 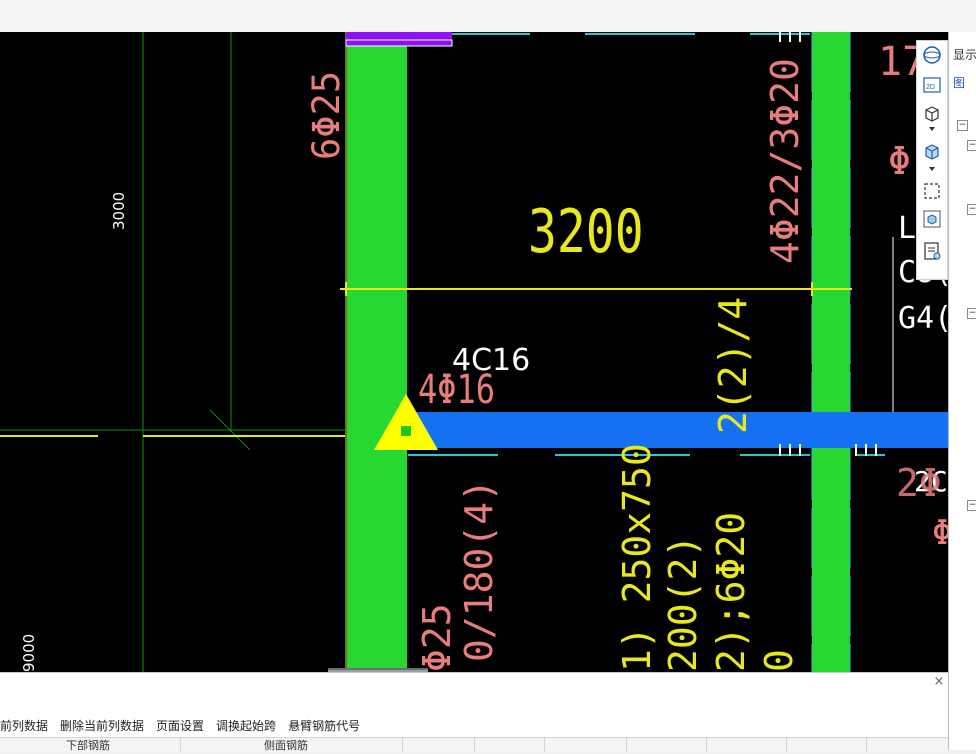 What do you see at coordinates (637, 557) in the screenshot?
I see `beam-vert-label-b: 1) 250x750` at bounding box center [637, 557].